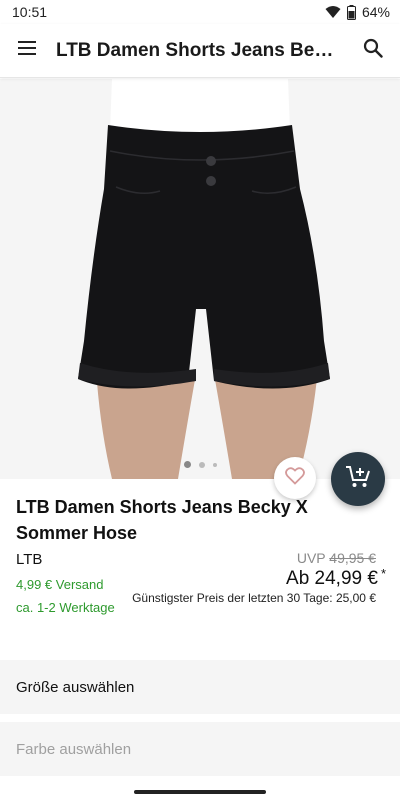 Image resolution: width=400 pixels, height=800 pixels. Describe the element at coordinates (71, 596) in the screenshot. I see `shipping-info: 4,99 € Versand ca. 1-2 Werktage` at that location.